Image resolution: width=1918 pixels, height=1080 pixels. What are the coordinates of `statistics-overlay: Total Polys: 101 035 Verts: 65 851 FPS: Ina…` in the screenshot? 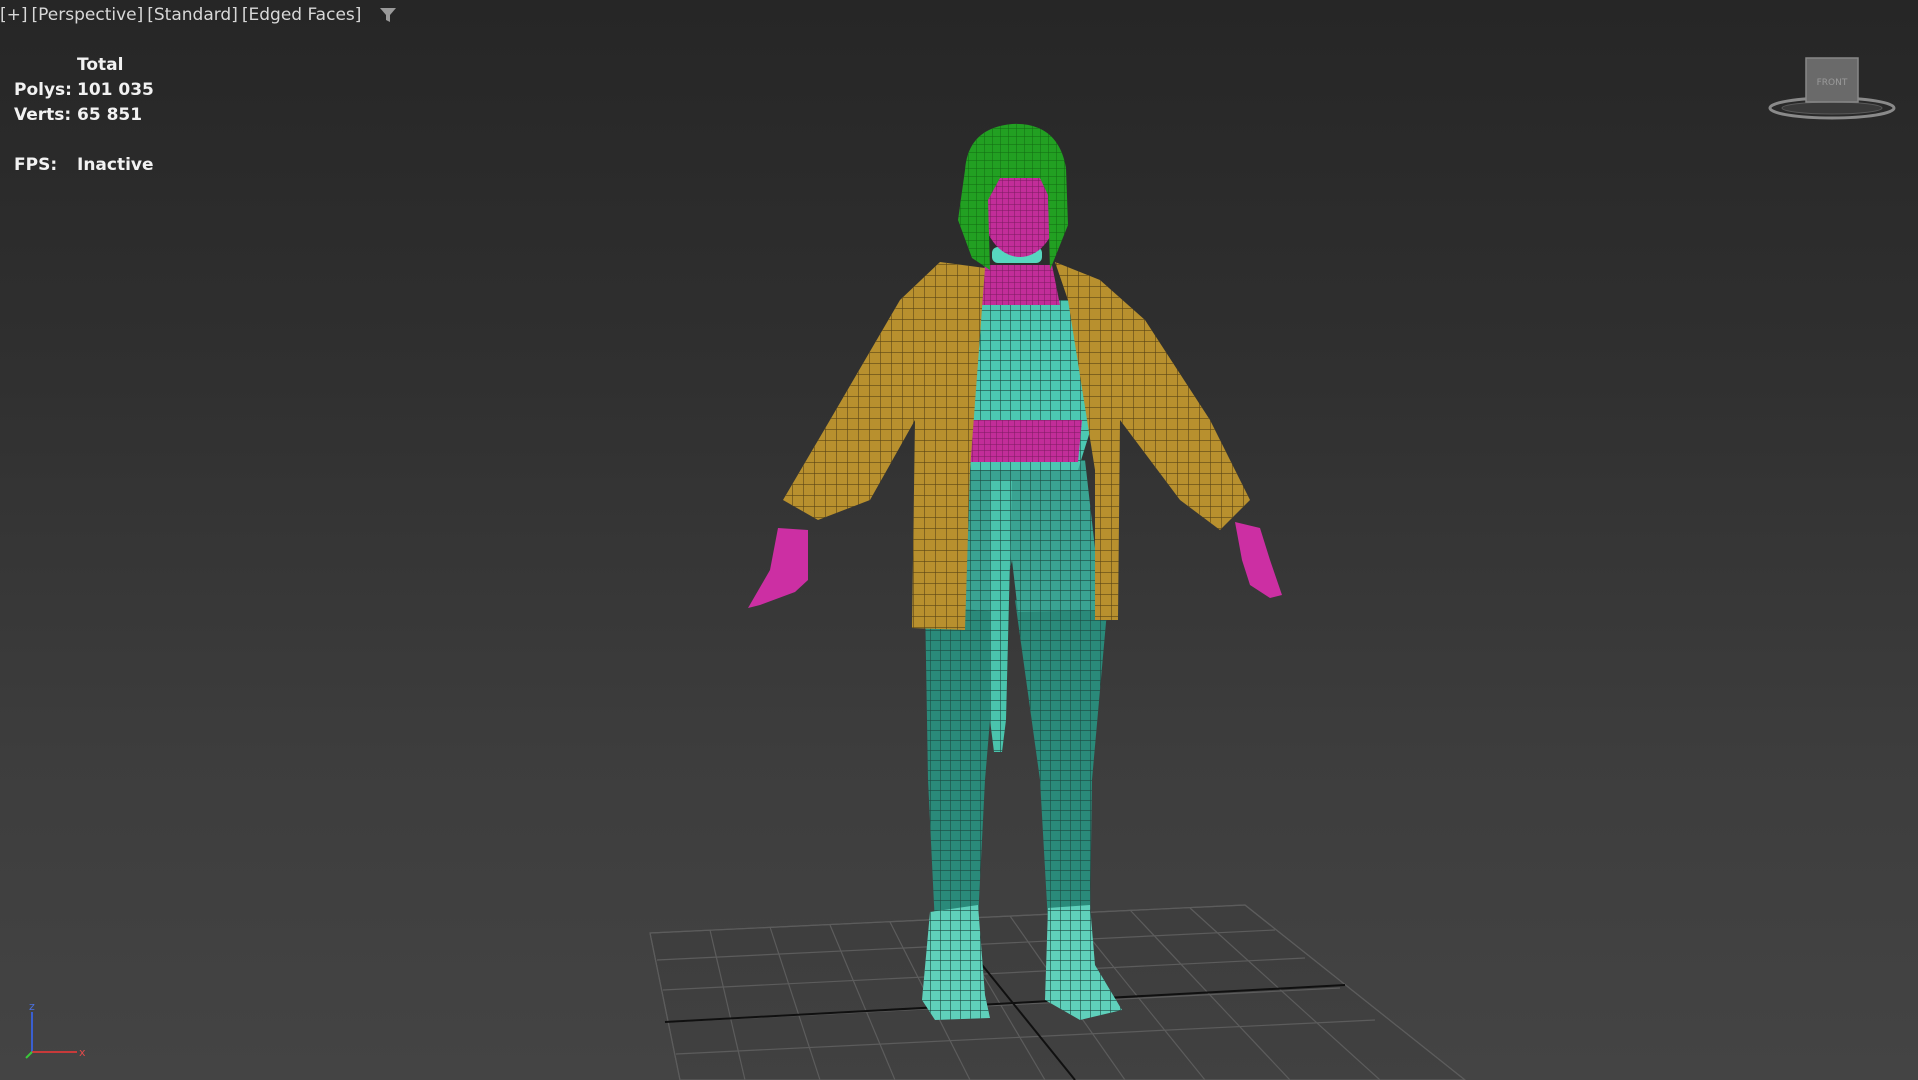 It's located at (84, 114).